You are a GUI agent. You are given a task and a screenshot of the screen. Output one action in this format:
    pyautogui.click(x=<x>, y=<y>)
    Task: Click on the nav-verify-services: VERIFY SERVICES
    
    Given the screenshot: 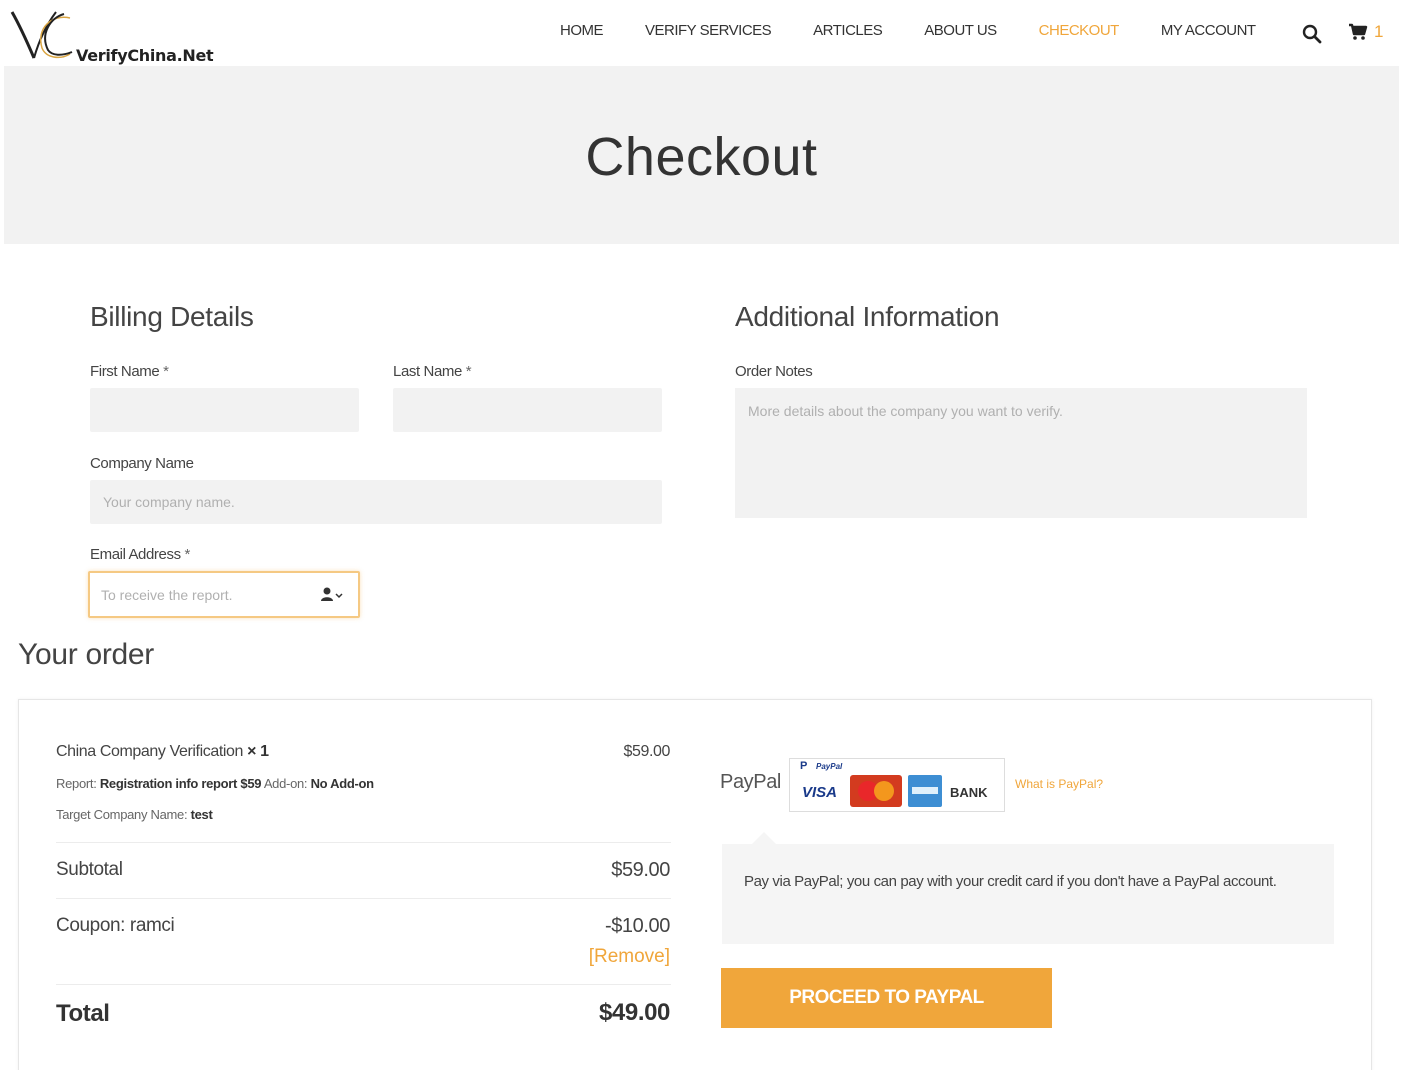 What is the action you would take?
    pyautogui.click(x=708, y=30)
    